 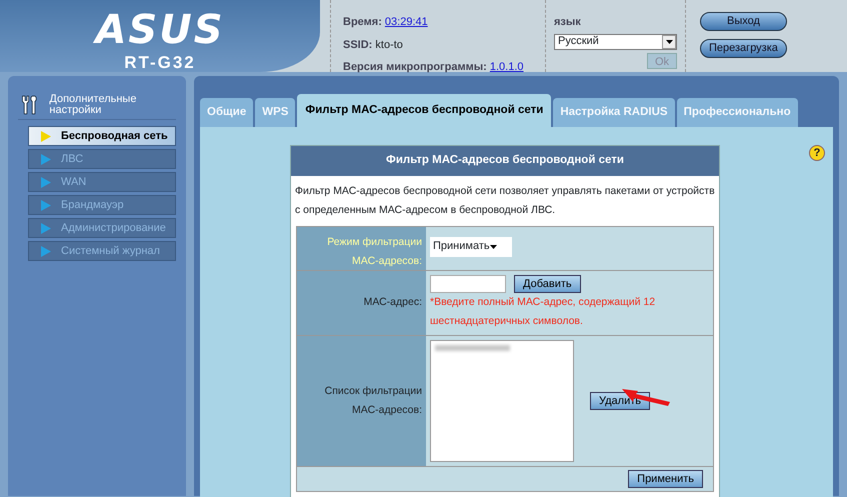 What do you see at coordinates (507, 67) in the screenshot?
I see `info-link: 1.0.1.0` at bounding box center [507, 67].